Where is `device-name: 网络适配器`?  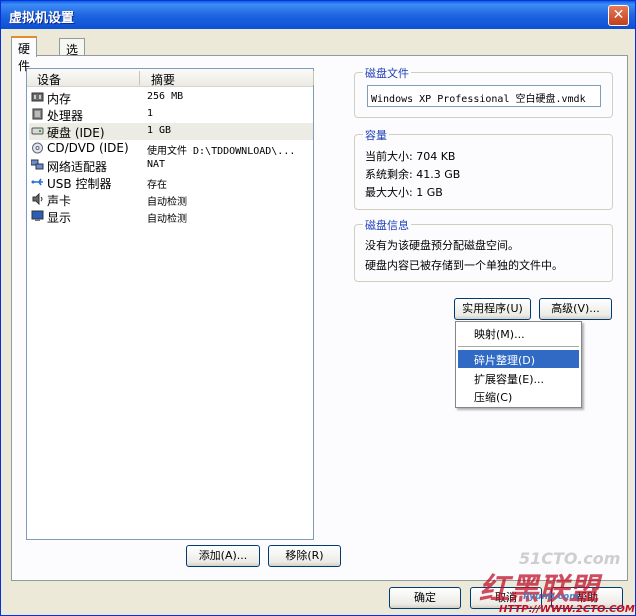 device-name: 网络适配器 is located at coordinates (77, 167).